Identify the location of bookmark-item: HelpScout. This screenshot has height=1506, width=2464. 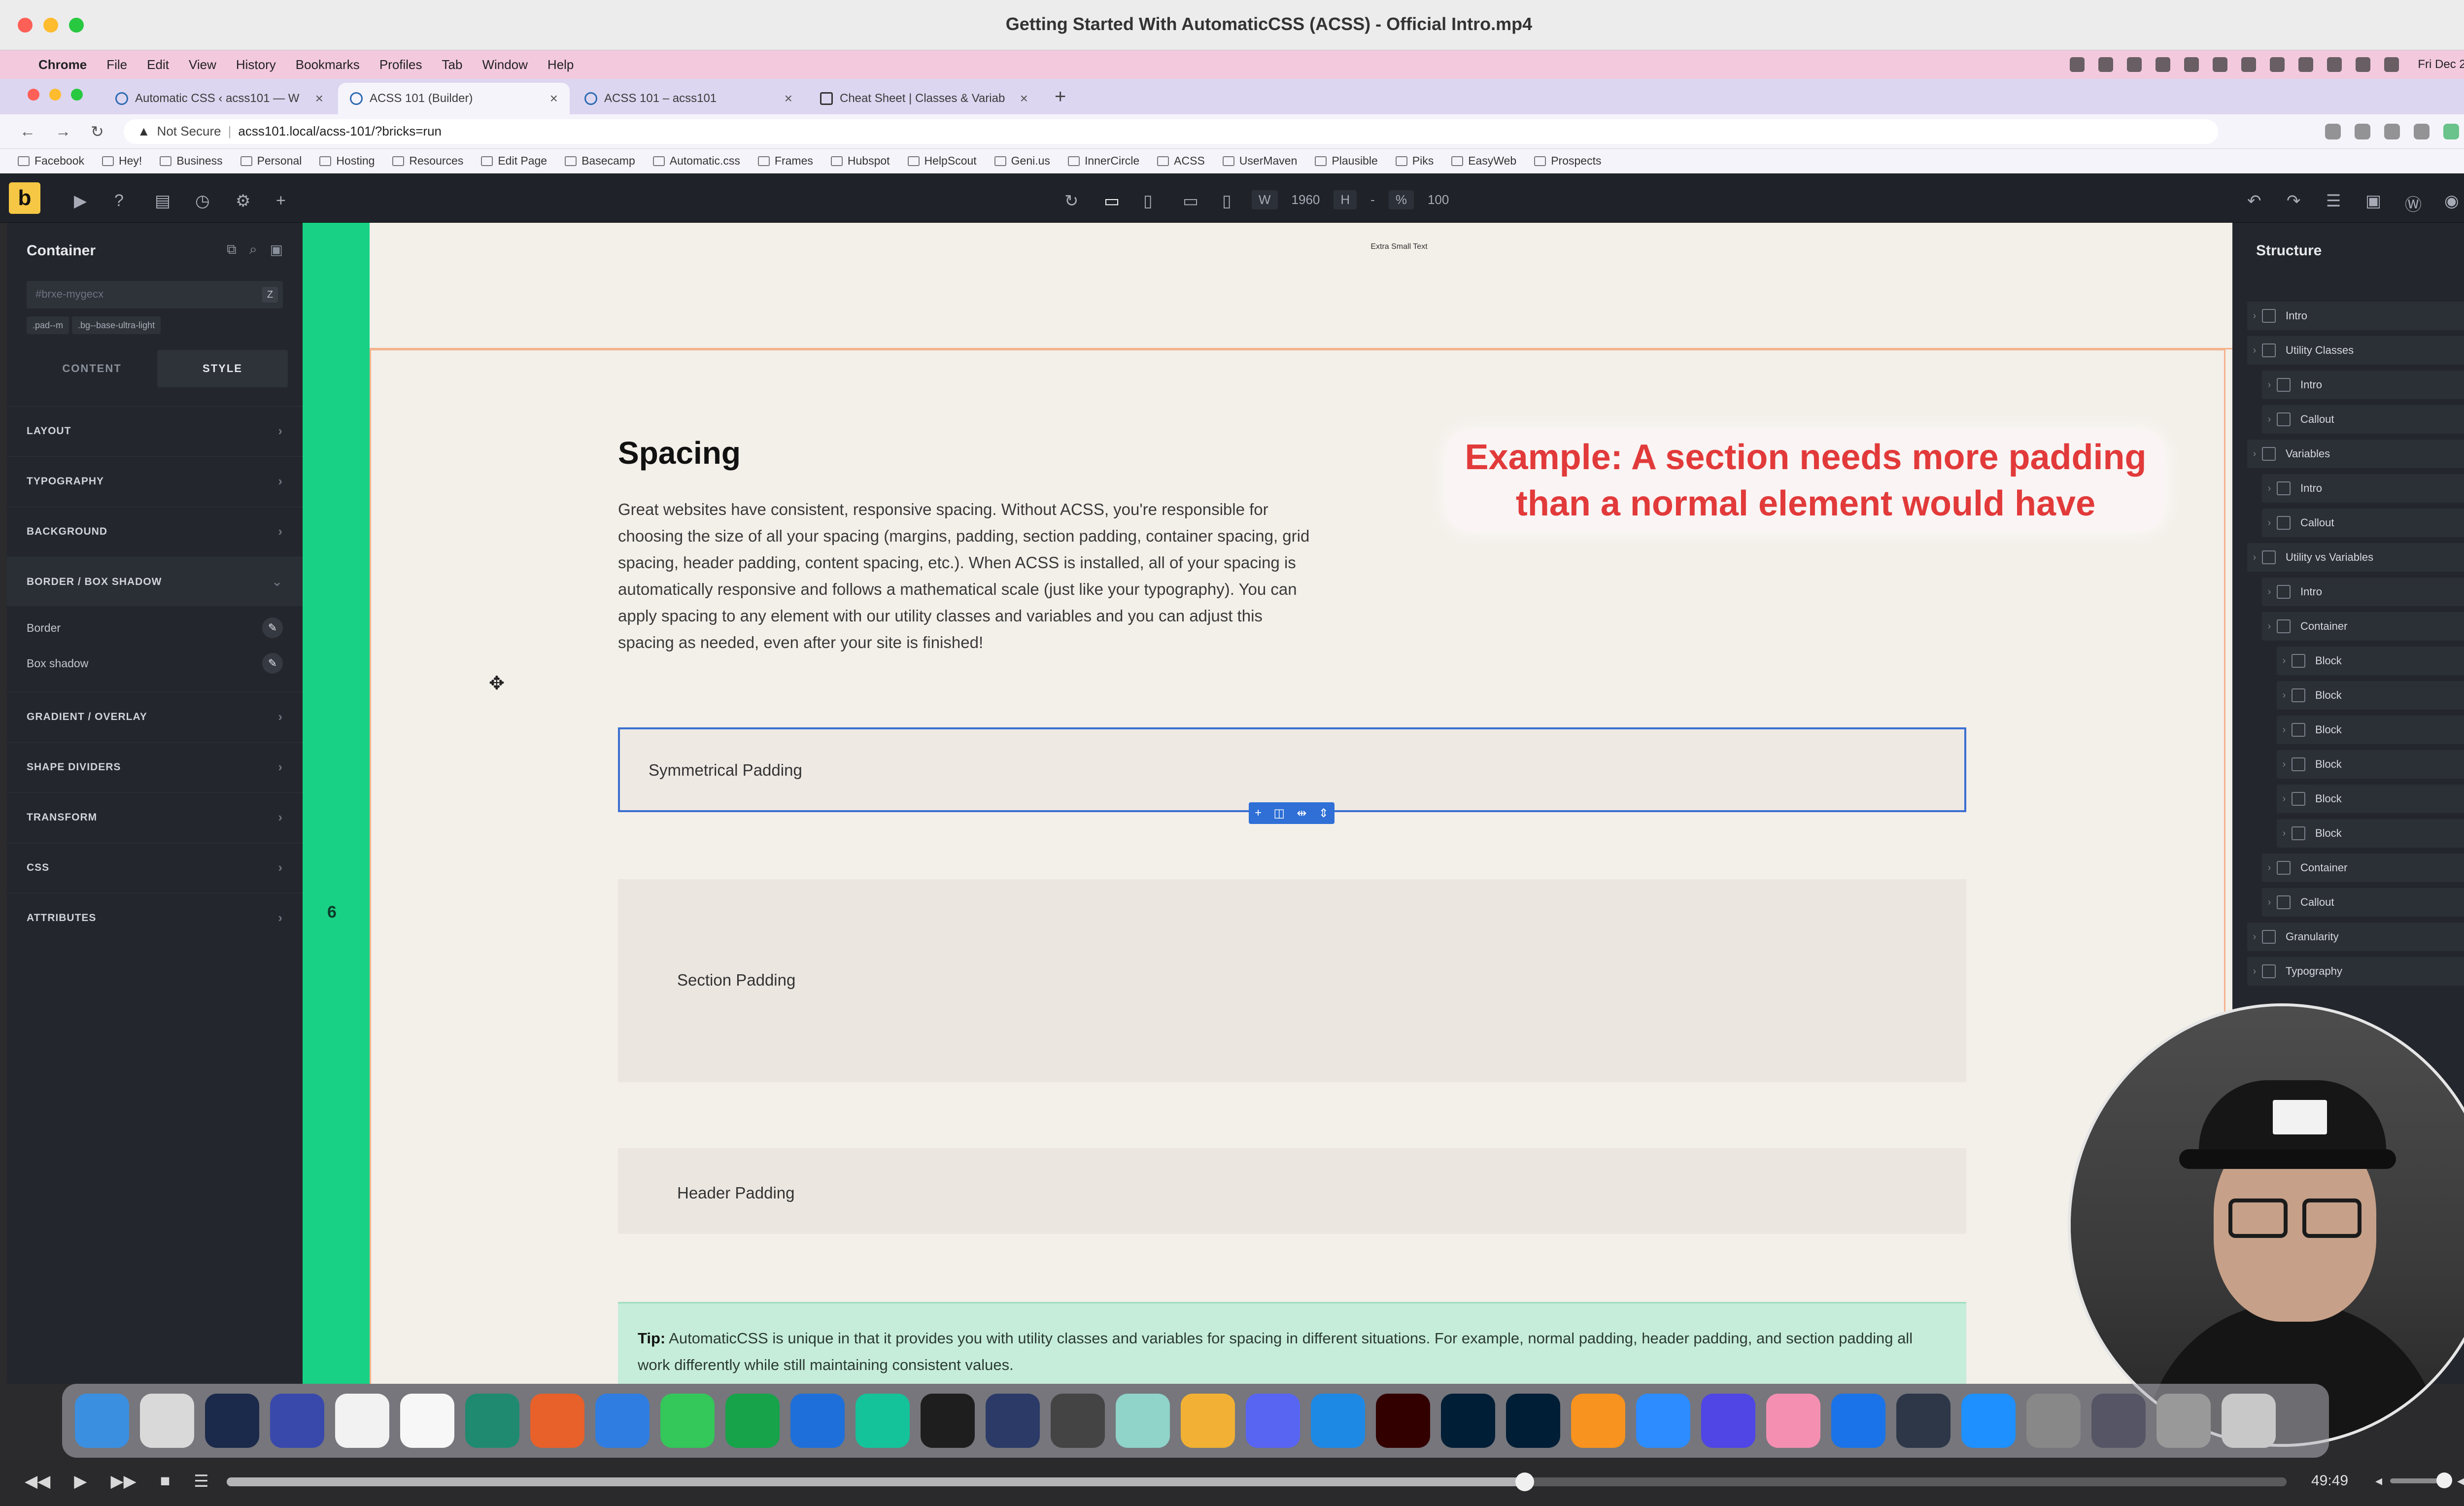
(942, 161).